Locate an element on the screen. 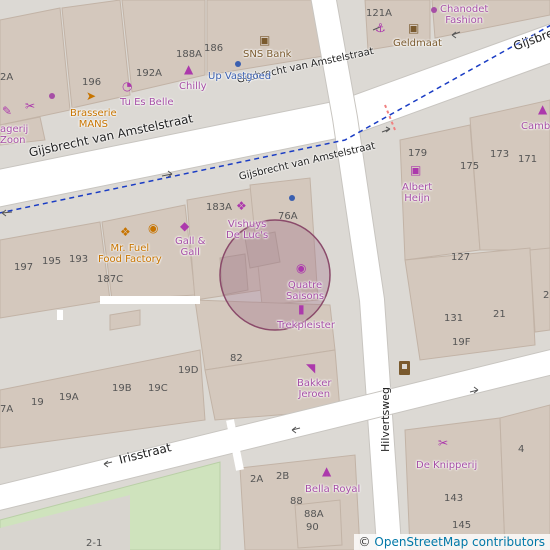 The height and width of the screenshot is (550, 550). wine-icon: ◆ is located at coordinates (184, 226).